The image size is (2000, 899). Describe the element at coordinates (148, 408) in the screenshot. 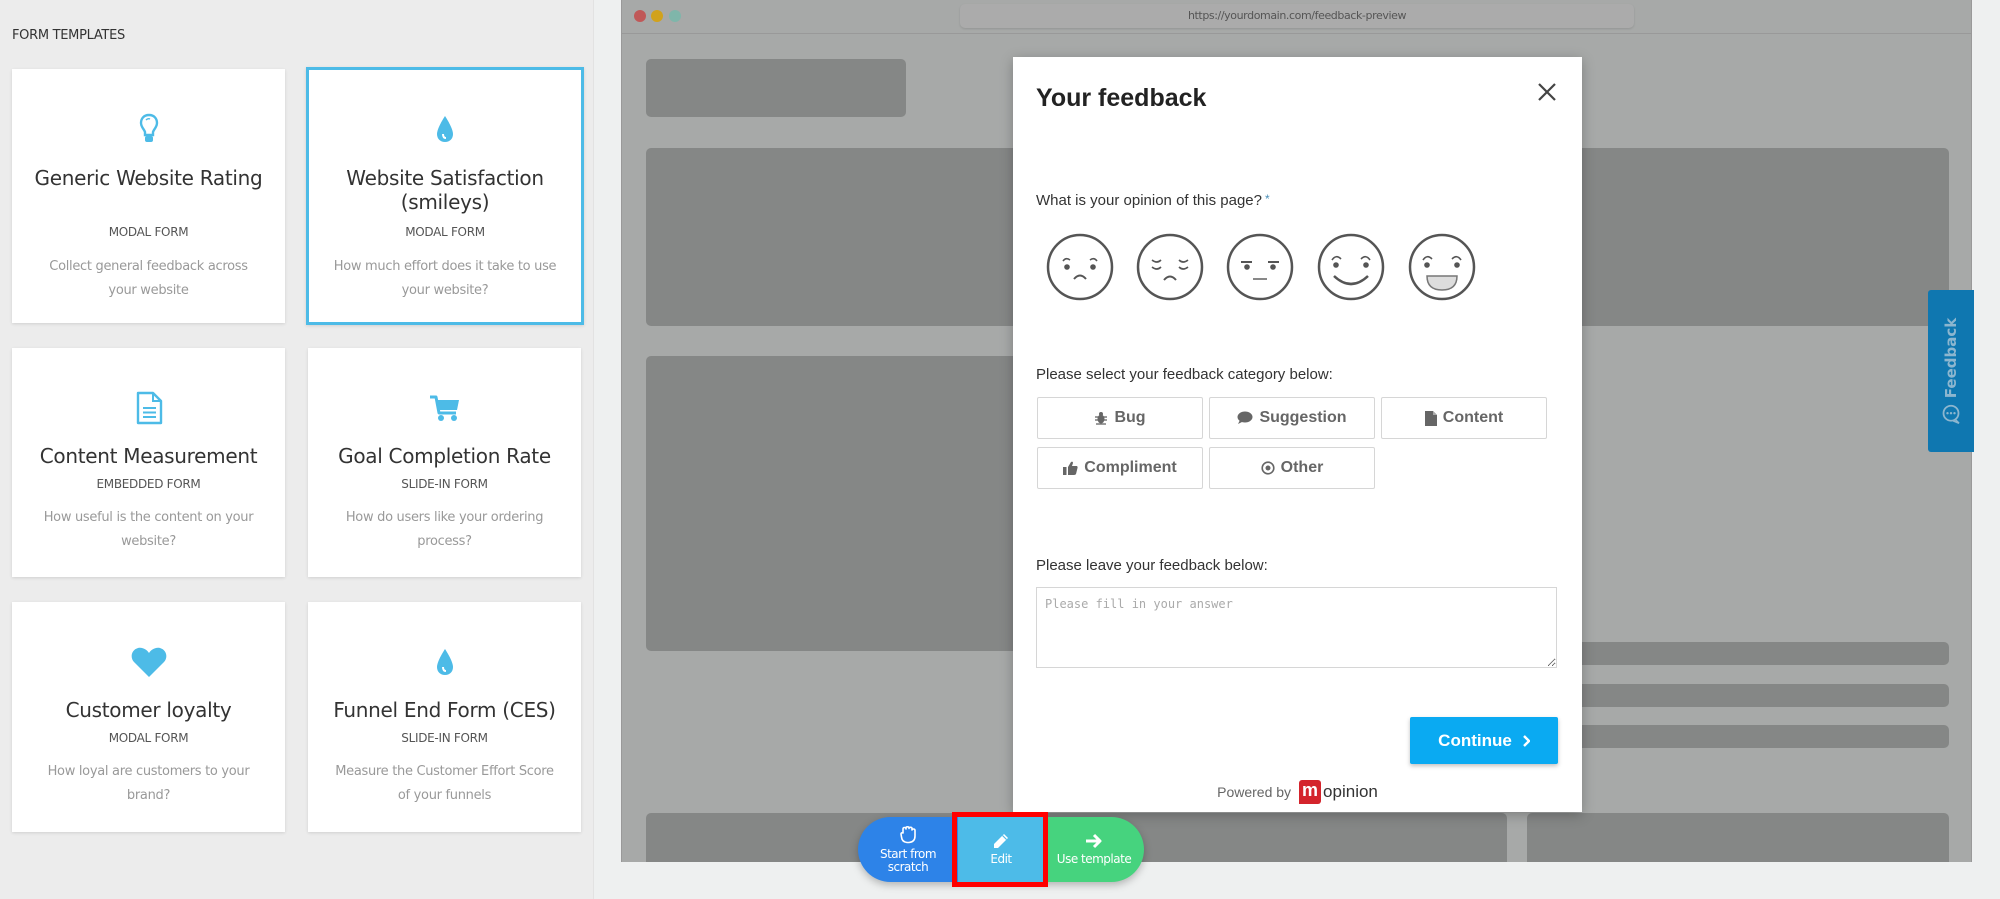

I see `document-icon` at that location.